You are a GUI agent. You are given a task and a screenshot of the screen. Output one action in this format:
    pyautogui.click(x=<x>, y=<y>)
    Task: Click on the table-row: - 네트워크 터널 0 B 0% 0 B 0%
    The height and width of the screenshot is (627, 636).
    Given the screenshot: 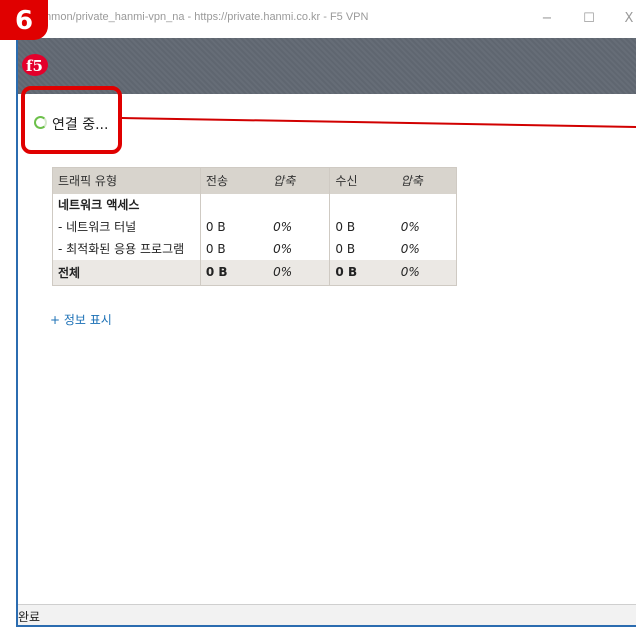 What is the action you would take?
    pyautogui.click(x=255, y=226)
    